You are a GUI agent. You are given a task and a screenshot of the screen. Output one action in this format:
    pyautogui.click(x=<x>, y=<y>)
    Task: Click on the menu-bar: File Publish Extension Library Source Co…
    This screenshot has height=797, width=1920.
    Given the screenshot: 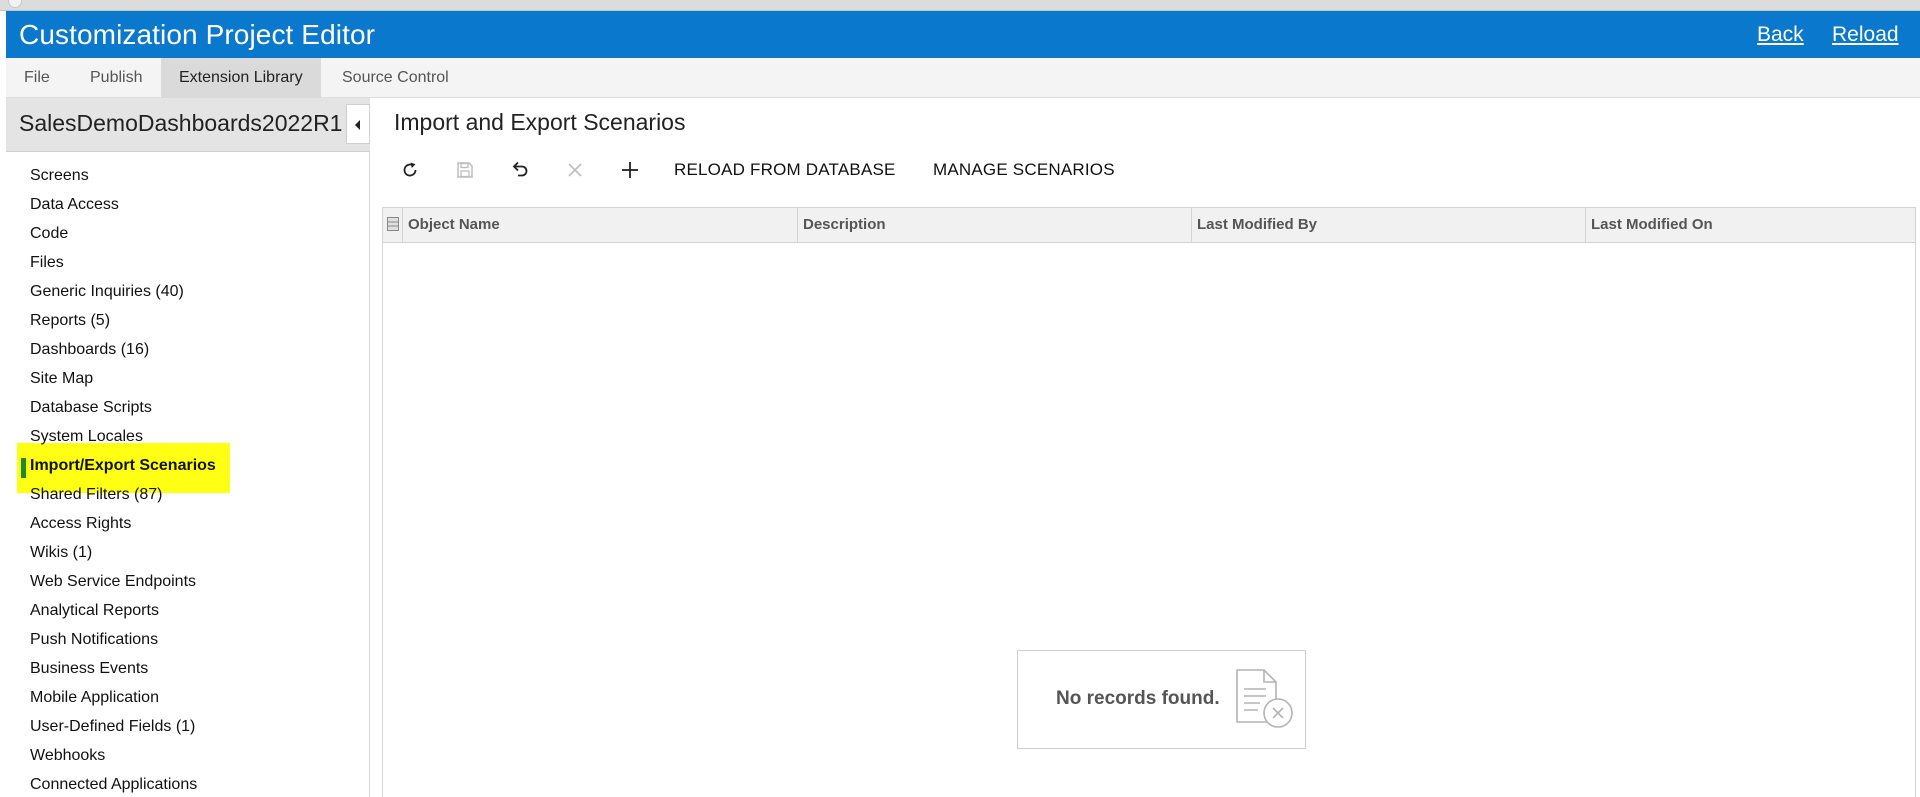 What is the action you would take?
    pyautogui.click(x=963, y=78)
    